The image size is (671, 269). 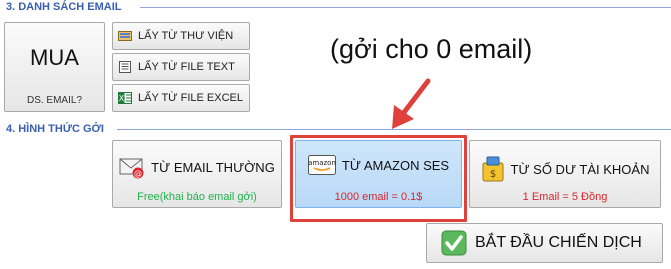 I want to click on load-from-text-file-label: LẤY TỪ FILE TEXT, so click(x=186, y=67).